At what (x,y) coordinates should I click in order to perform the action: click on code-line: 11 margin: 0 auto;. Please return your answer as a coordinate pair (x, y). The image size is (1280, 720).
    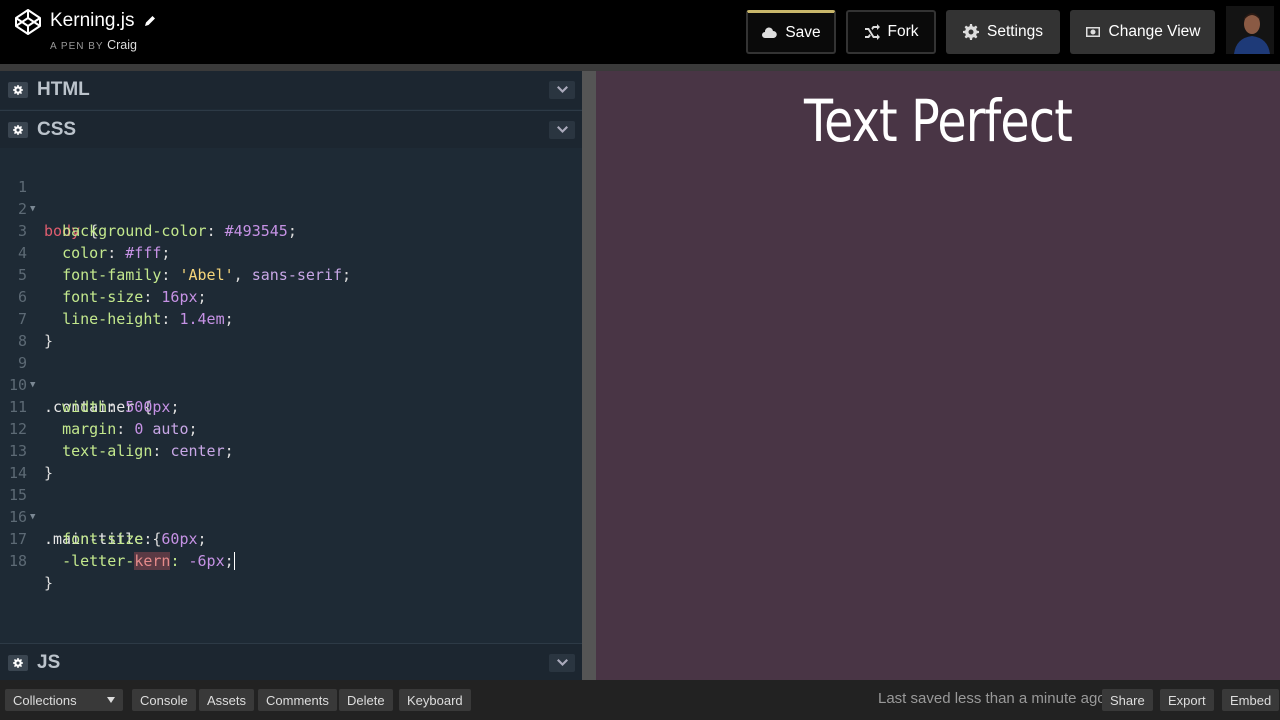
    Looking at the image, I should click on (291, 406).